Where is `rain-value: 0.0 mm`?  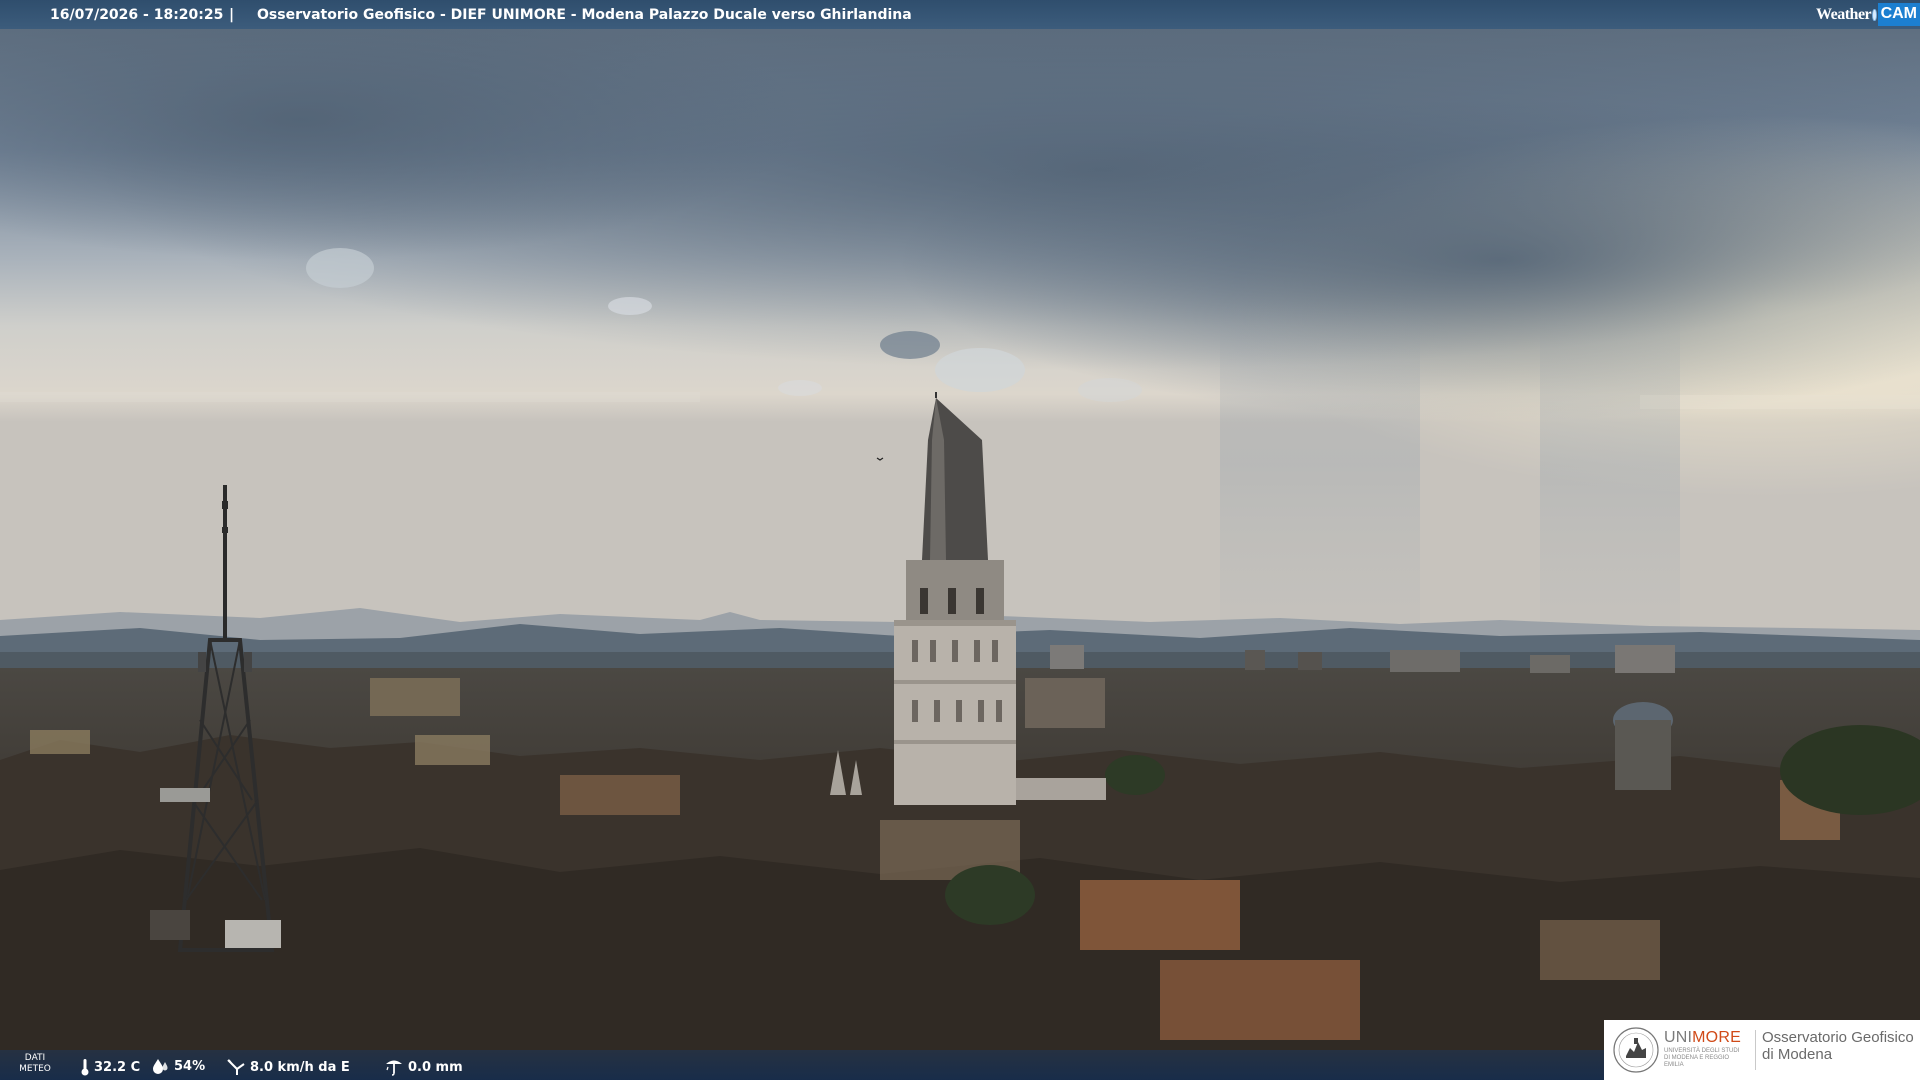 rain-value: 0.0 mm is located at coordinates (435, 1067).